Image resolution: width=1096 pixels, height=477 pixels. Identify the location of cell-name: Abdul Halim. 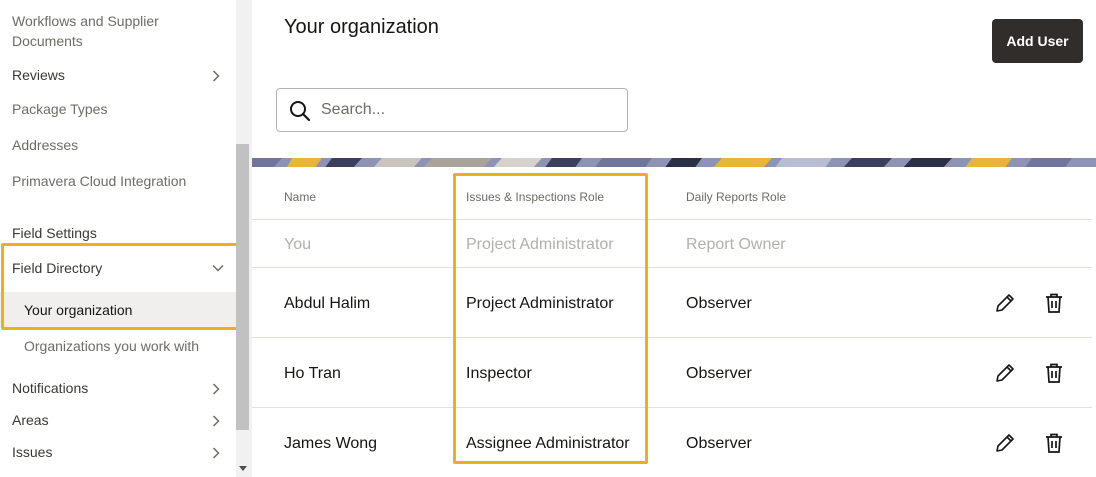
(327, 303).